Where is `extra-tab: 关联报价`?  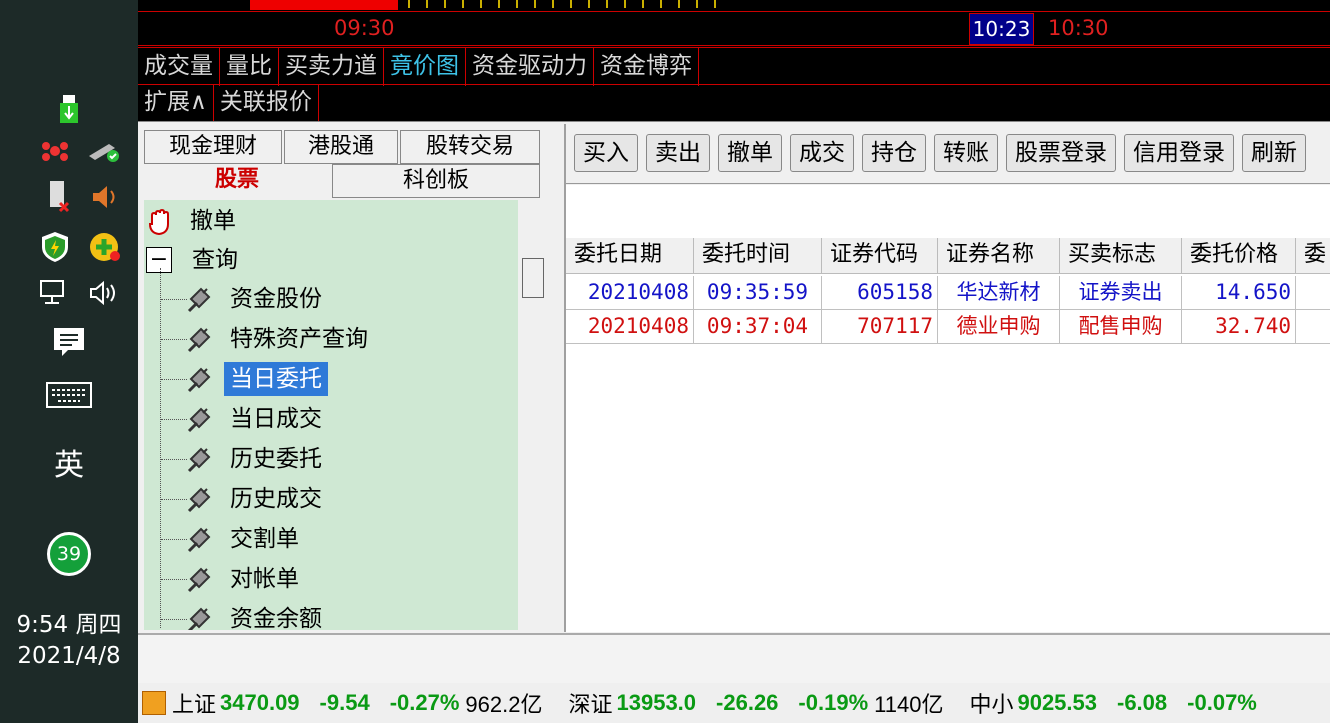 extra-tab: 关联报价 is located at coordinates (266, 103).